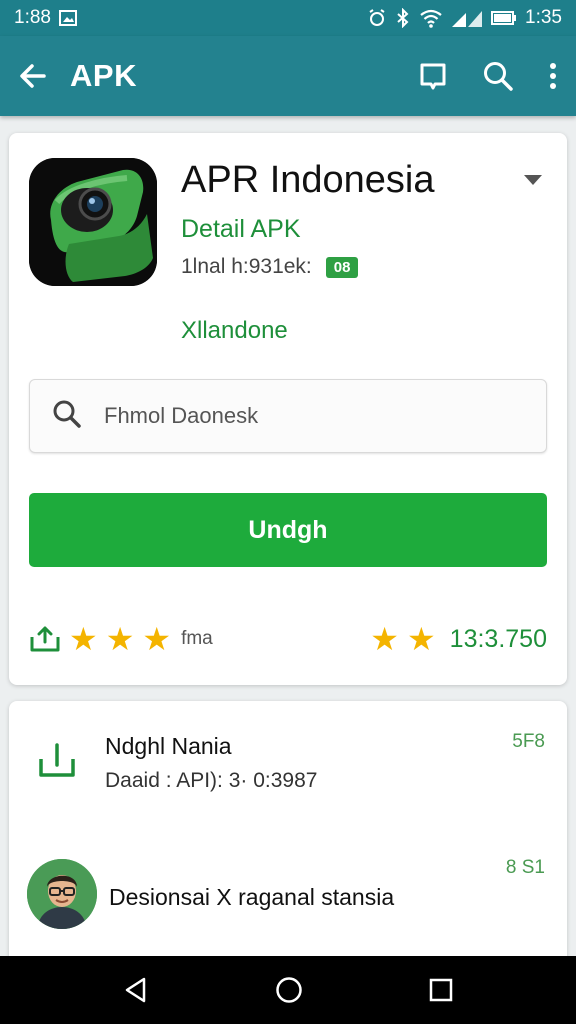 The width and height of the screenshot is (576, 1024). Describe the element at coordinates (403, 18) in the screenshot. I see `bluetooth-icon` at that location.